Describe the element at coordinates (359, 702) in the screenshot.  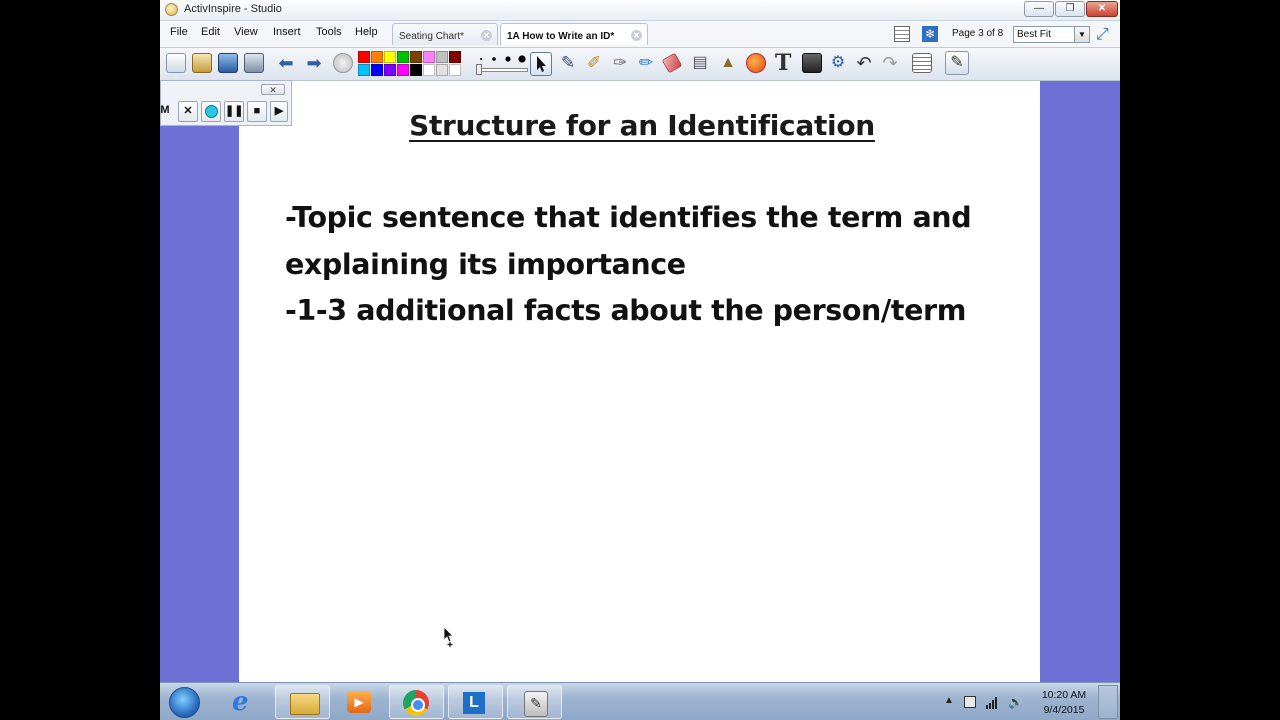
I see `media-player-icon: ▶` at that location.